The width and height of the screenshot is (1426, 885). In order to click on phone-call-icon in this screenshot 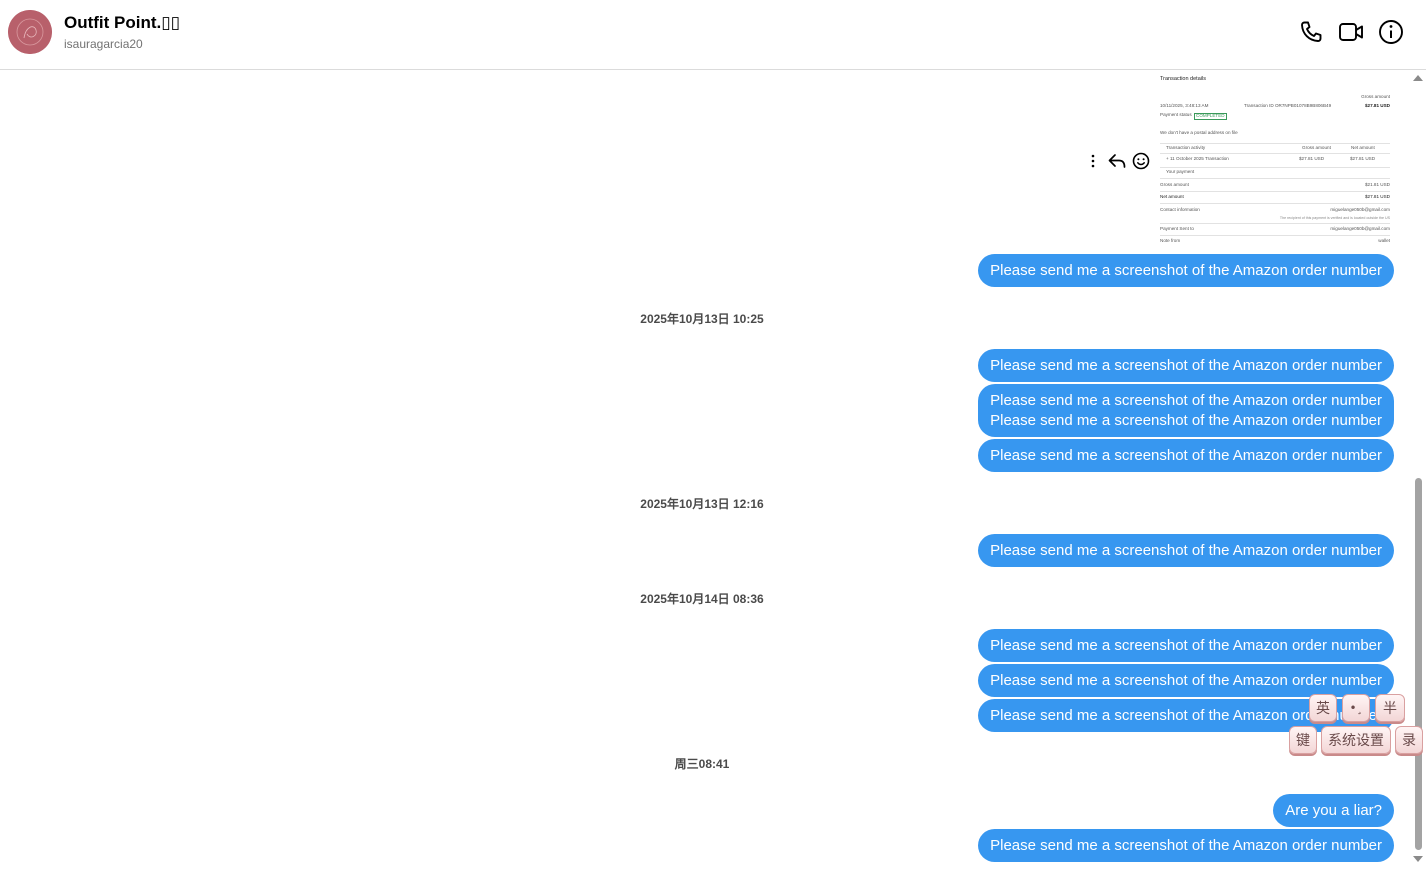, I will do `click(1311, 32)`.